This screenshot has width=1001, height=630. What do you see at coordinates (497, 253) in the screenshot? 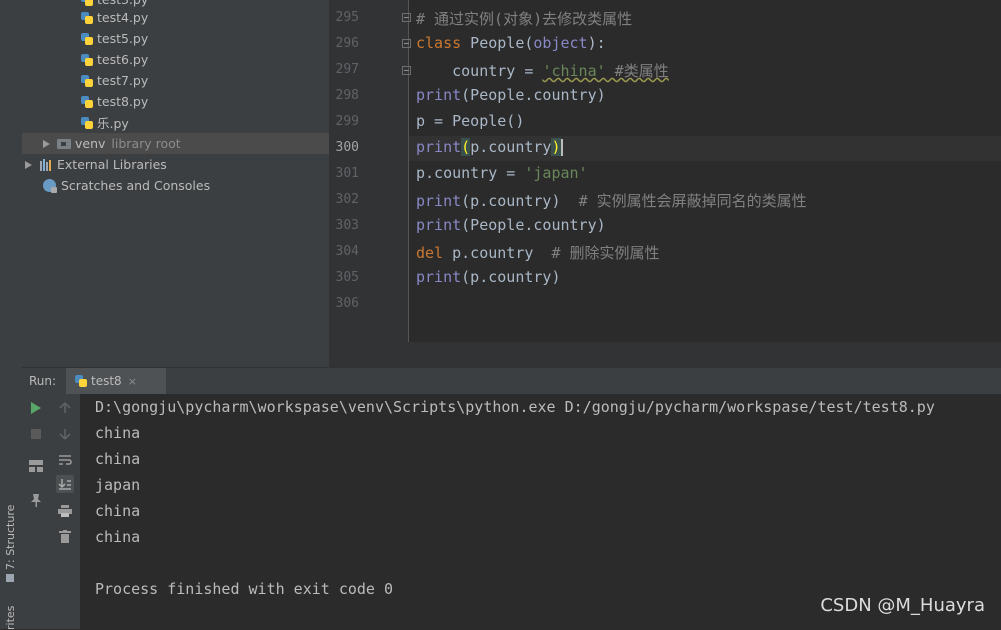
I see `code-args: p.country` at bounding box center [497, 253].